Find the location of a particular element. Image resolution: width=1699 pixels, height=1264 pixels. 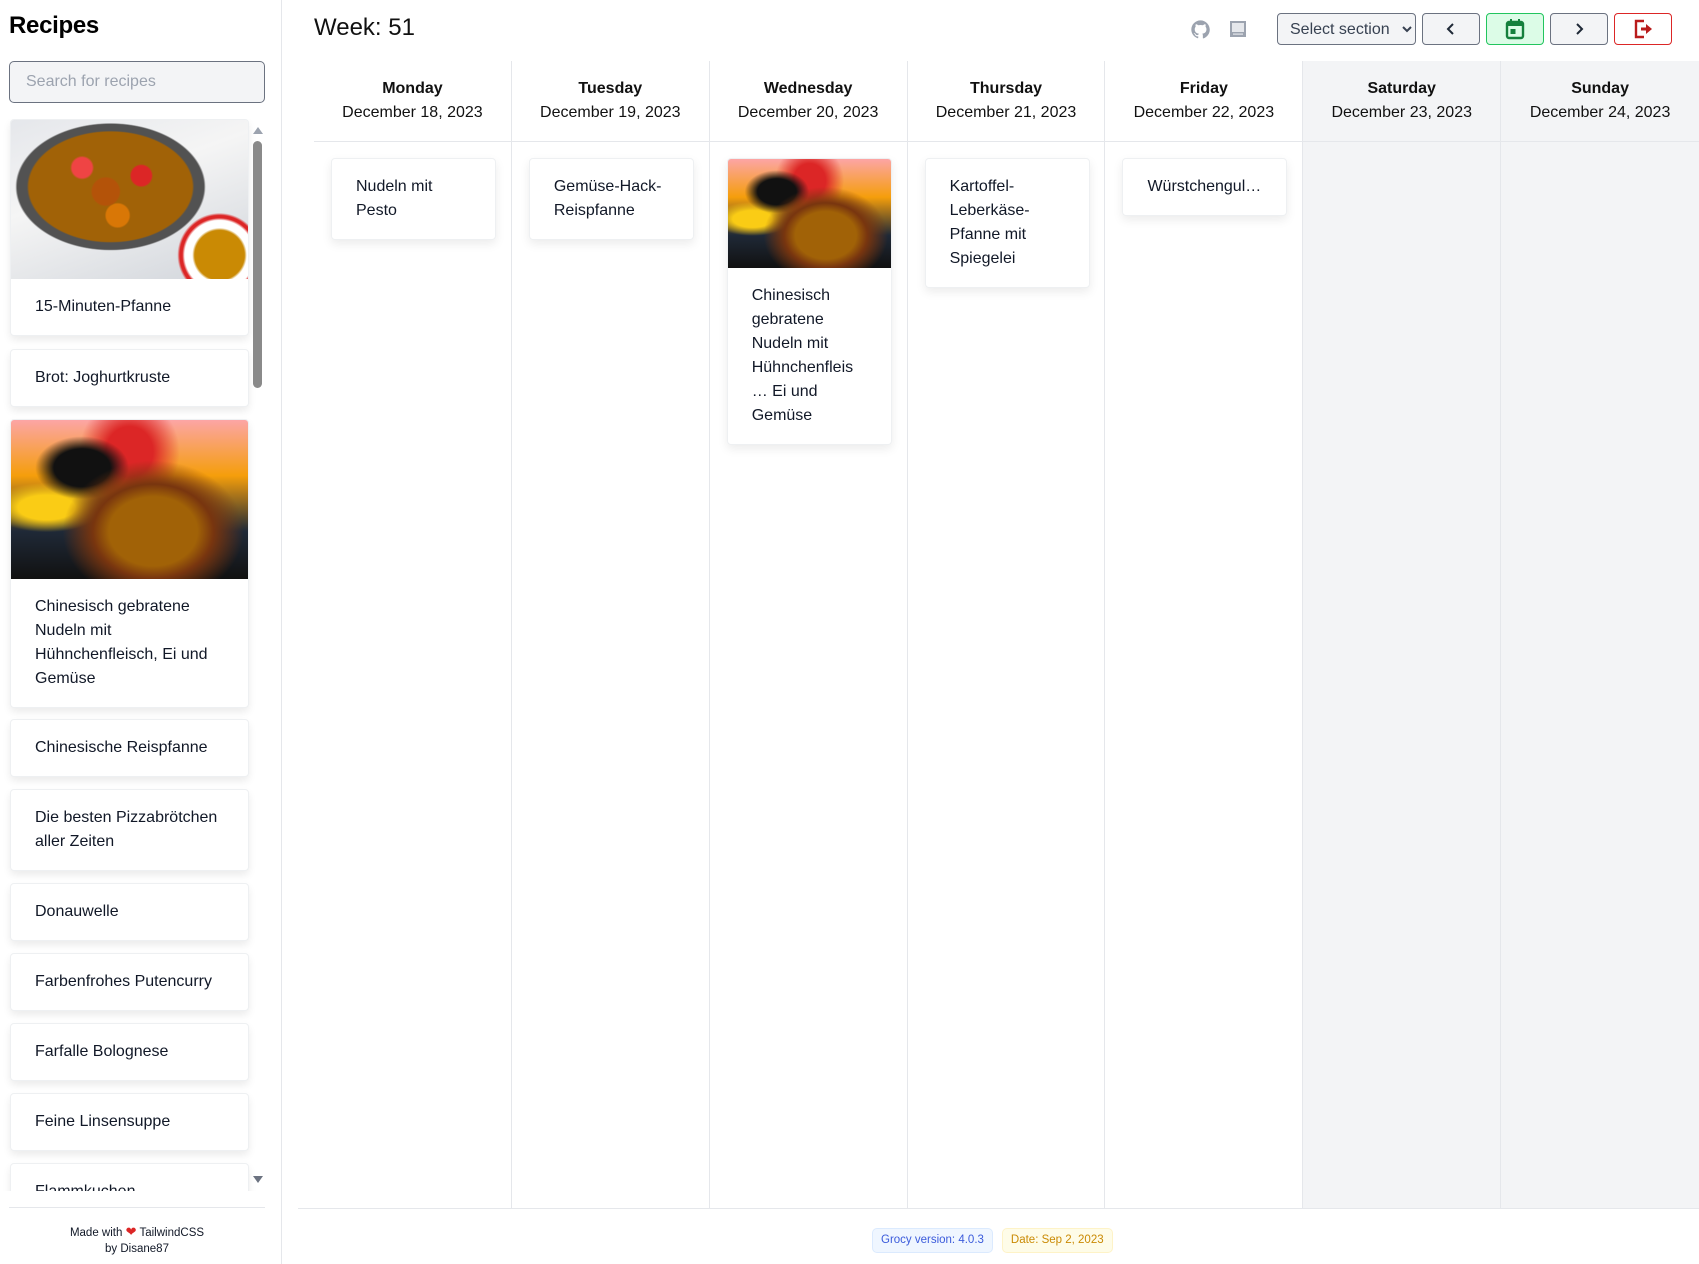

recipe-card: Die besten Pizzabrötchen aller Zeiten is located at coordinates (129, 830).